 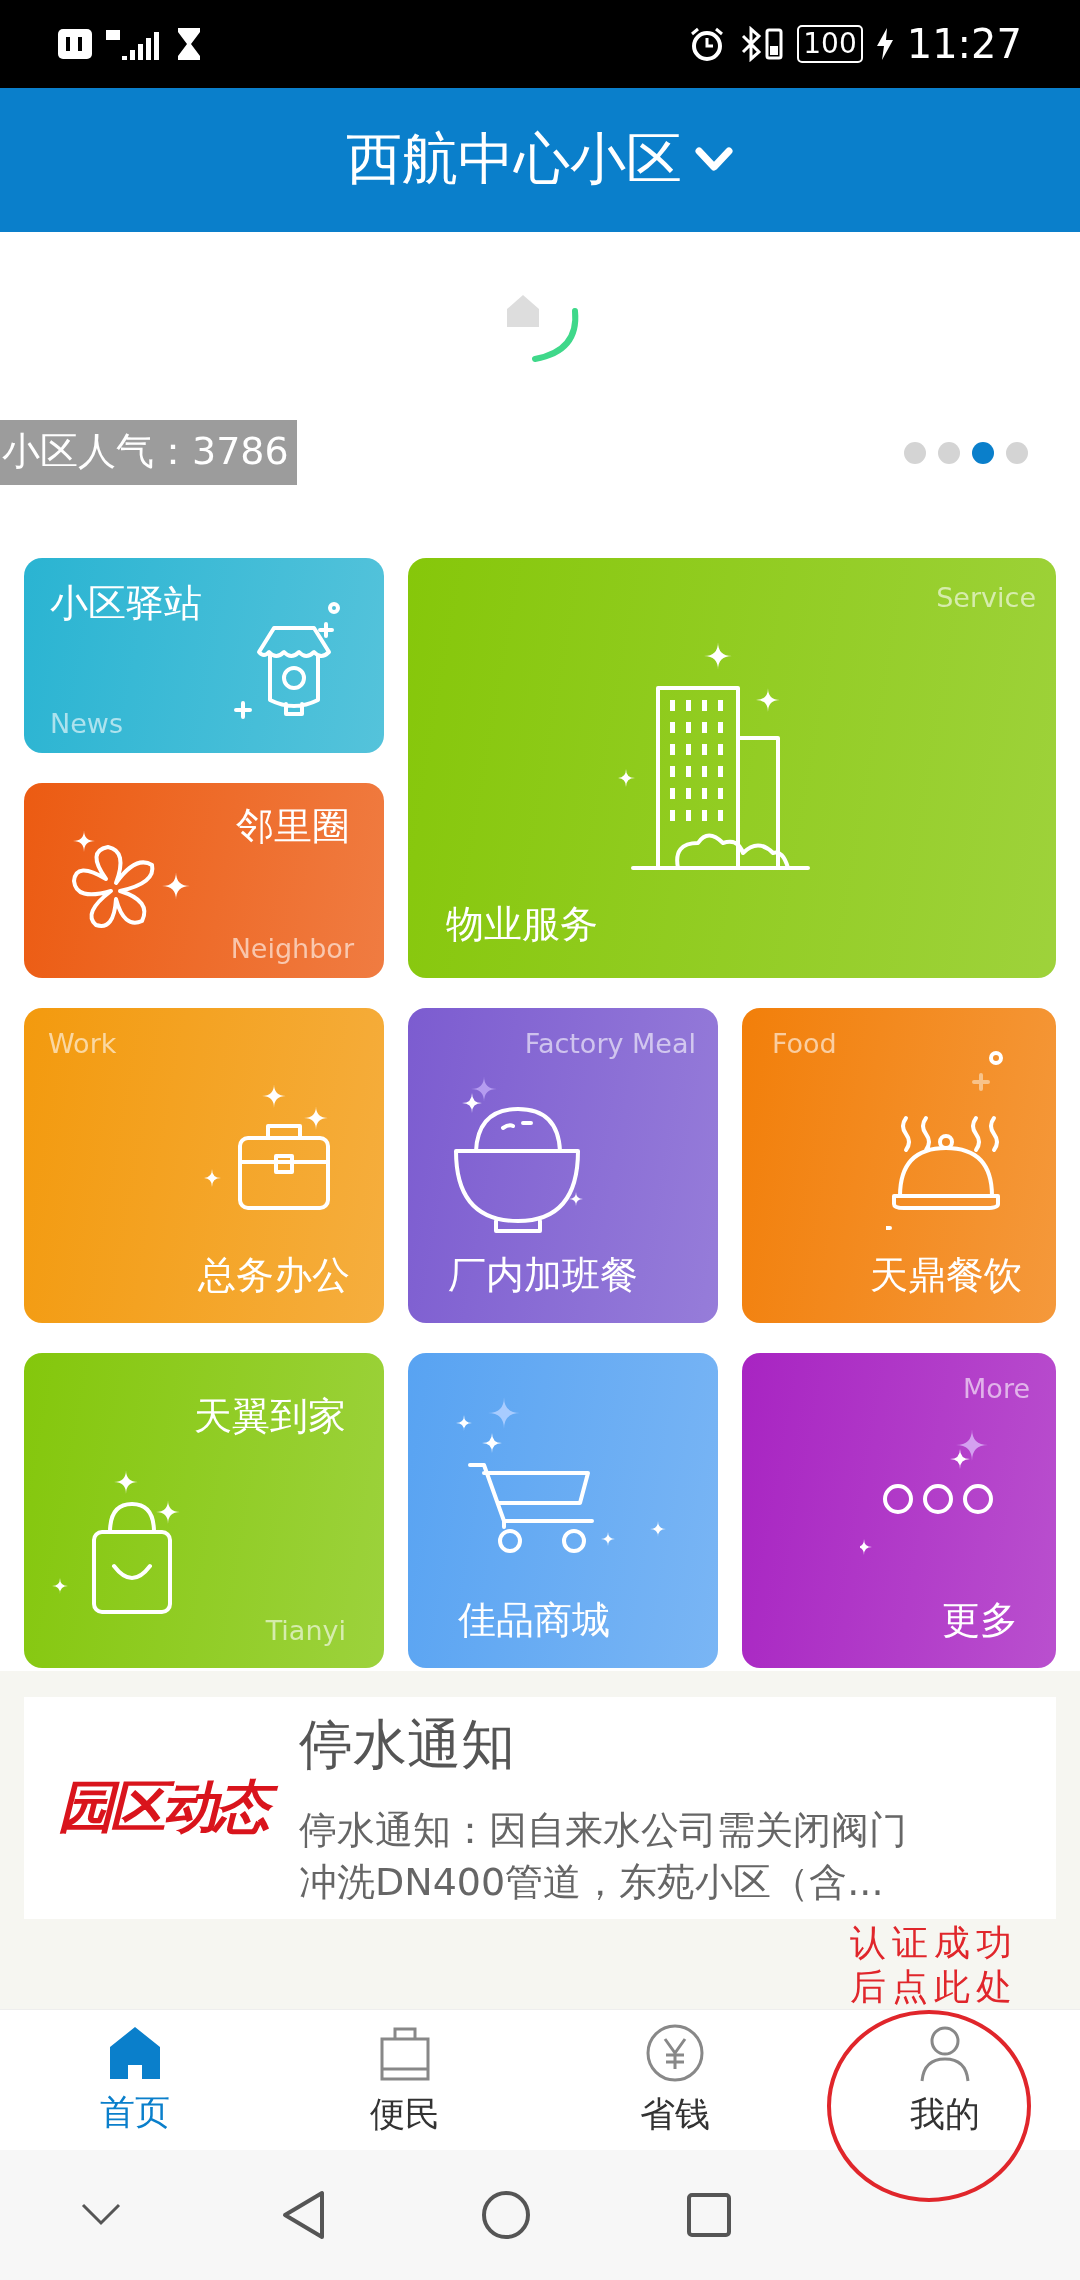 What do you see at coordinates (274, 1275) in the screenshot?
I see `tile-title: 总务办公` at bounding box center [274, 1275].